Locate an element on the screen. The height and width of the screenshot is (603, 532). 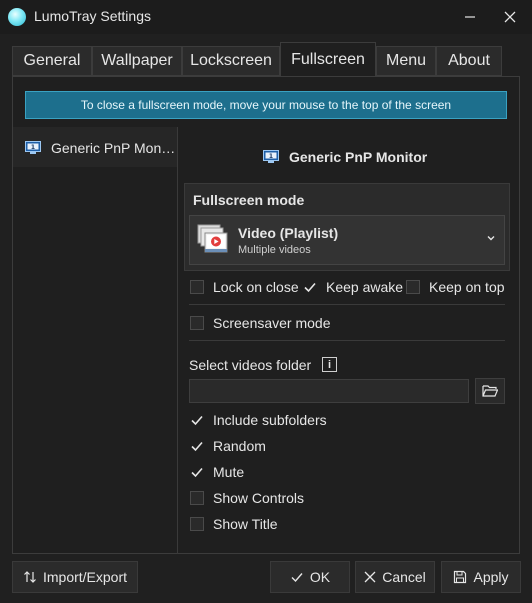
keep-awake-checkbox is located at coordinates (310, 287).